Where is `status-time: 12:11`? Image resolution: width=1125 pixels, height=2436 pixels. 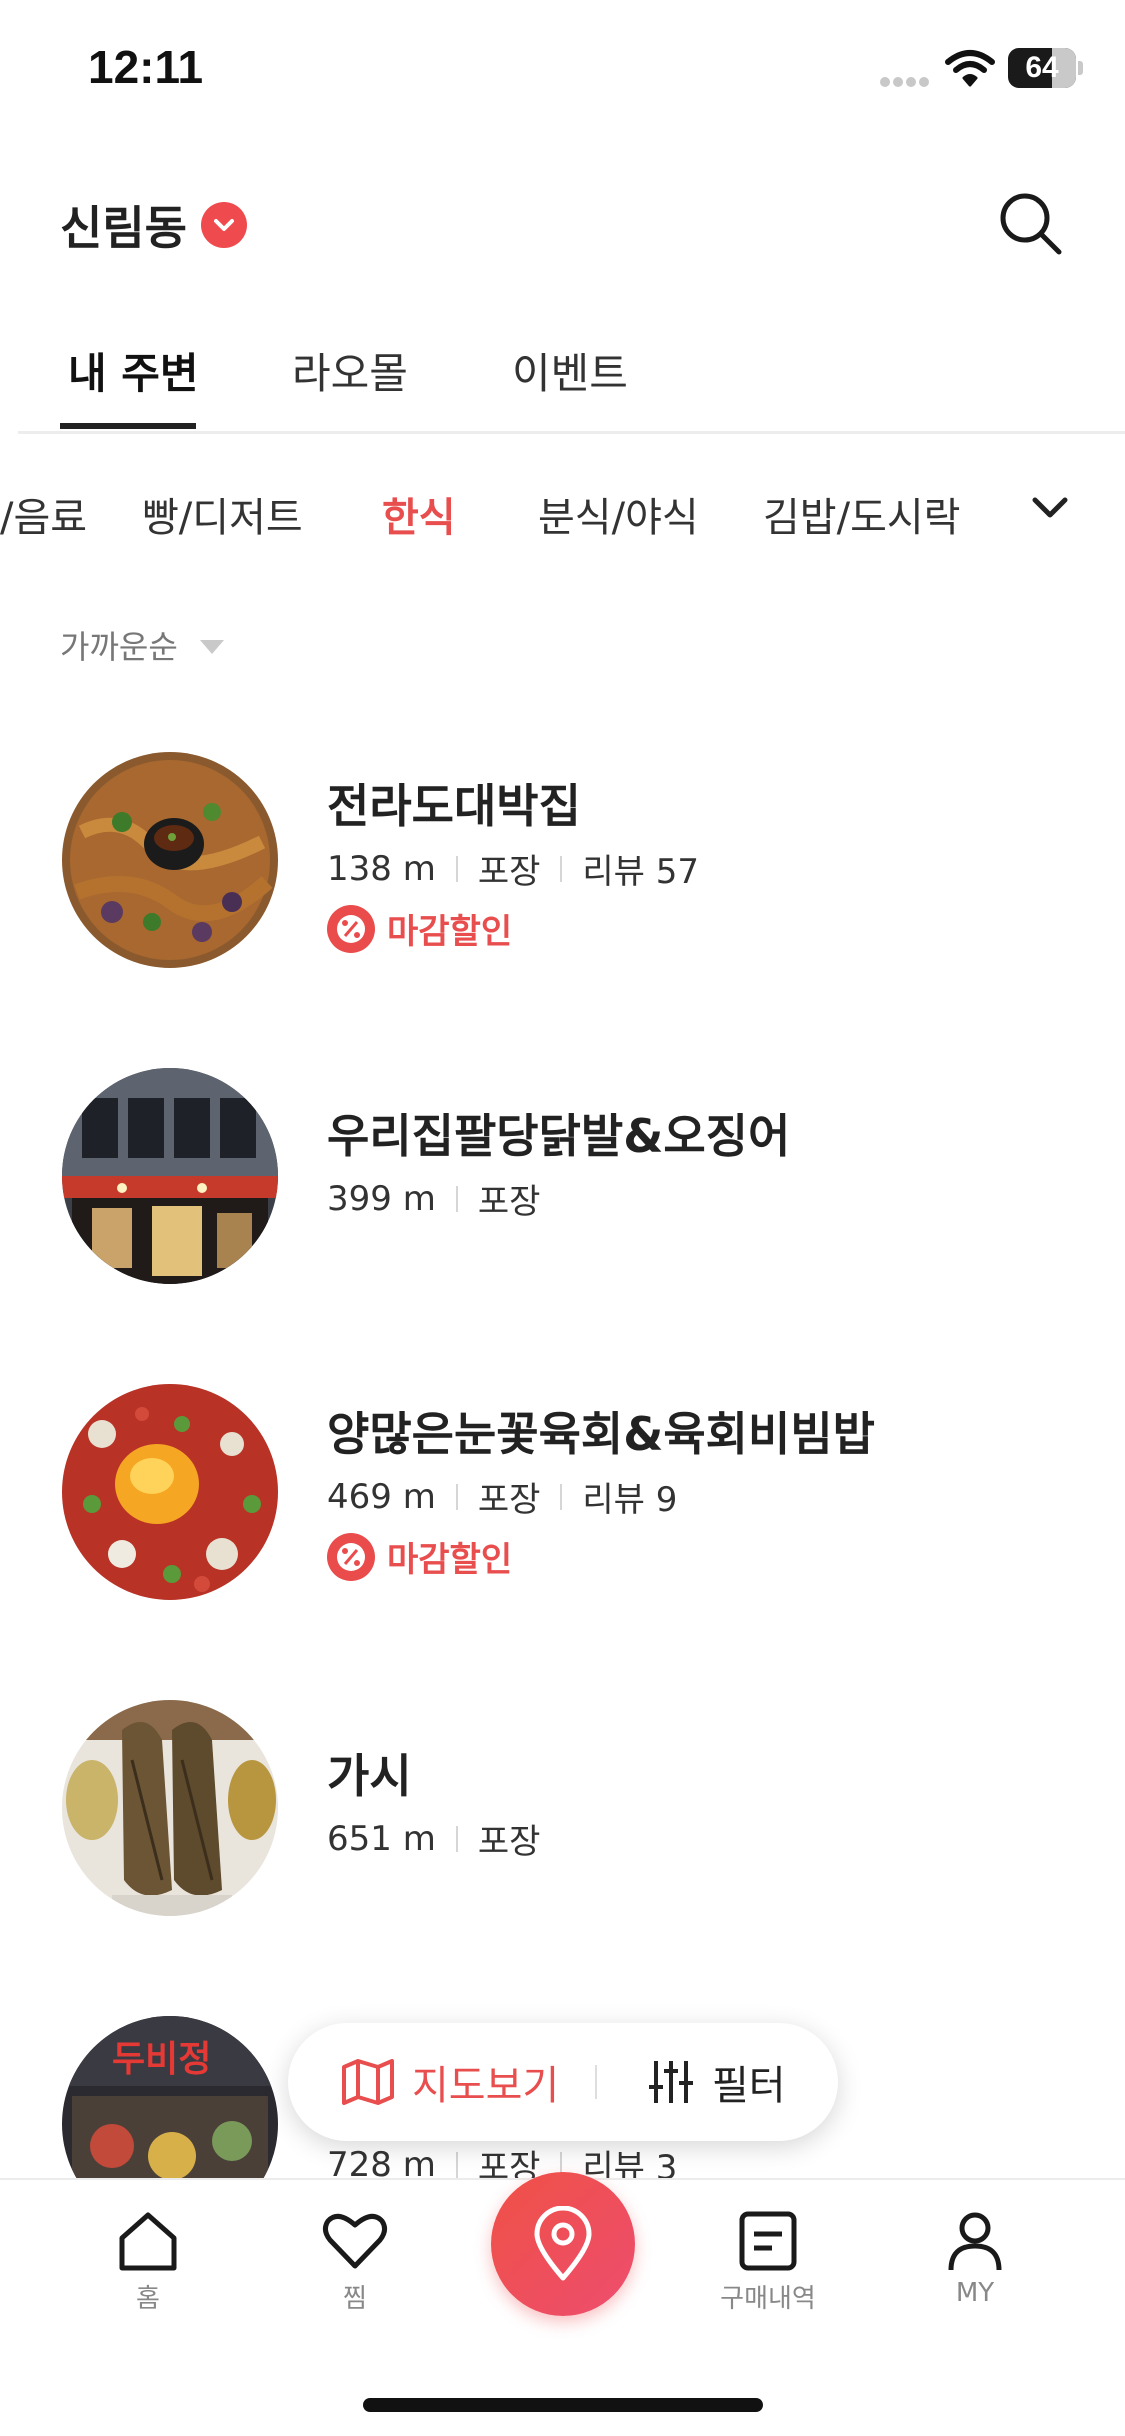 status-time: 12:11 is located at coordinates (146, 67).